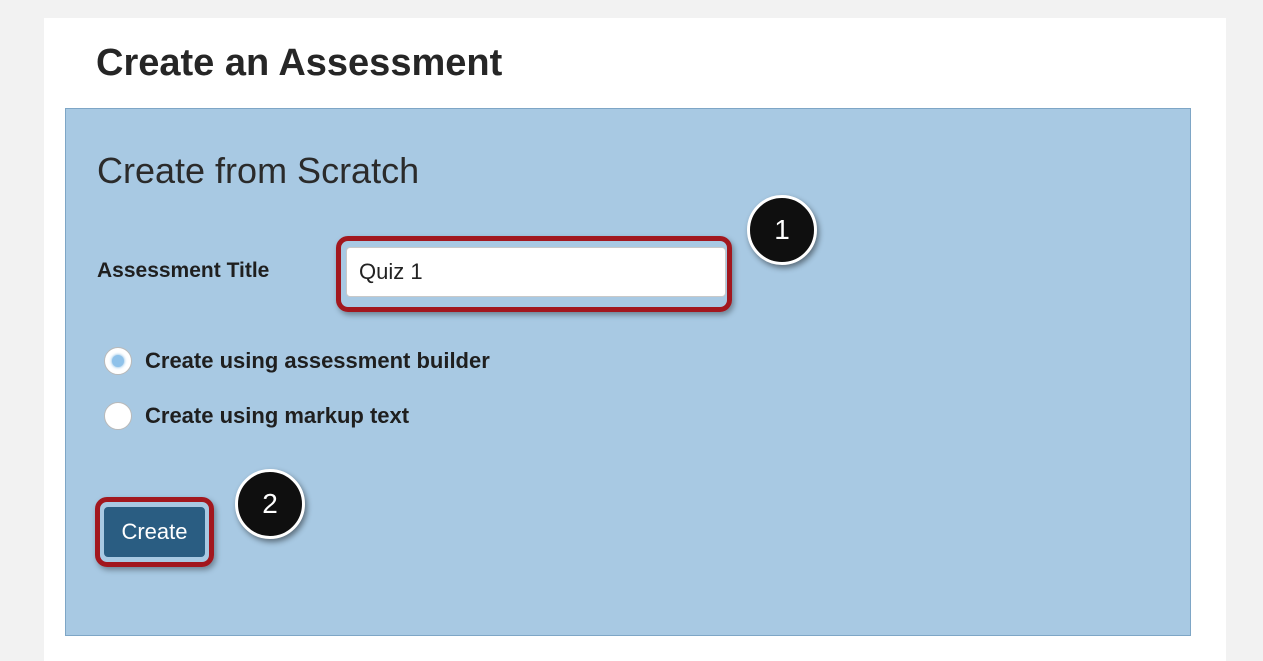 The image size is (1263, 661). Describe the element at coordinates (317, 360) in the screenshot. I see `option-assessment-builder-label: Create using assessment builder` at that location.